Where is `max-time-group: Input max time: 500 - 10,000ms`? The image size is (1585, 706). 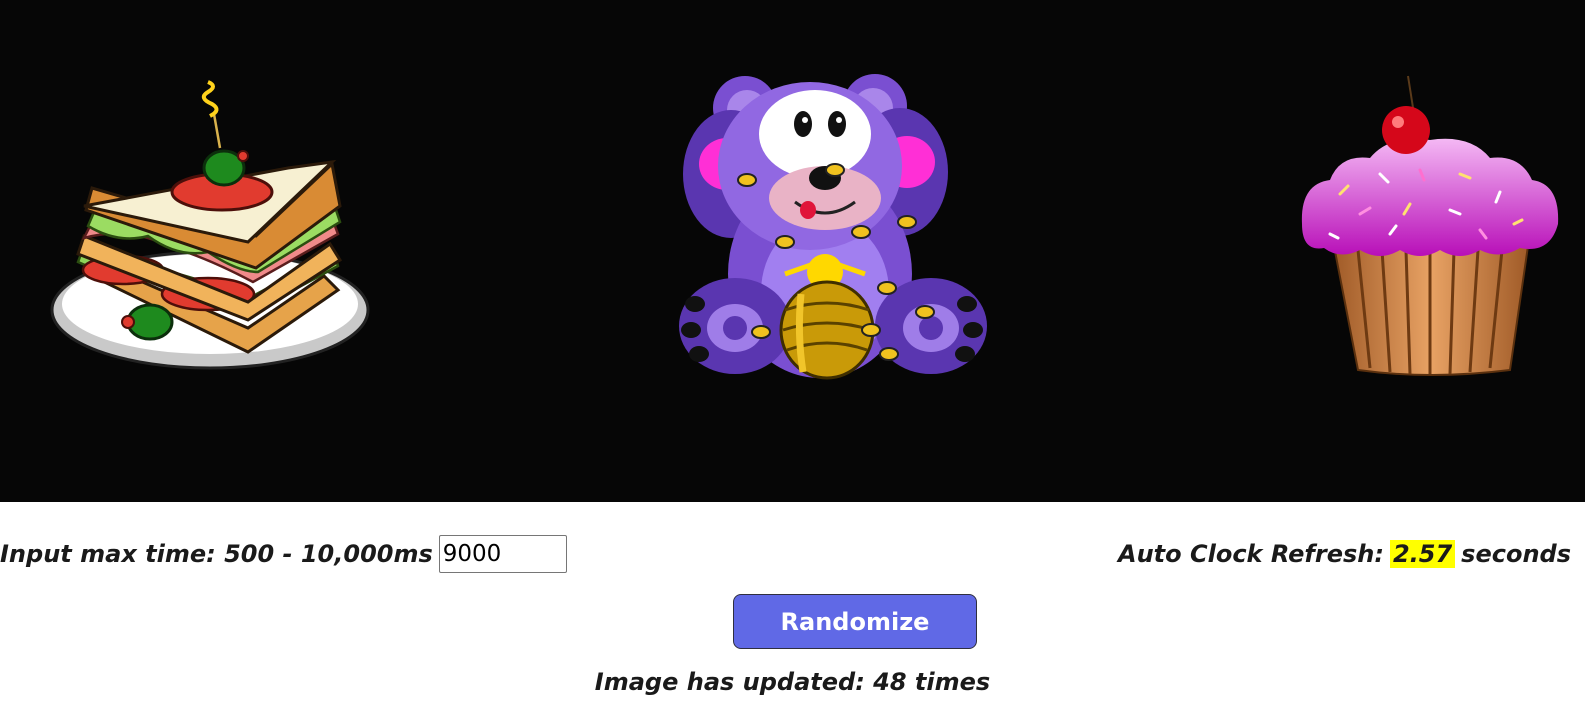
max-time-group: Input max time: 500 - 10,000ms is located at coordinates (283, 554).